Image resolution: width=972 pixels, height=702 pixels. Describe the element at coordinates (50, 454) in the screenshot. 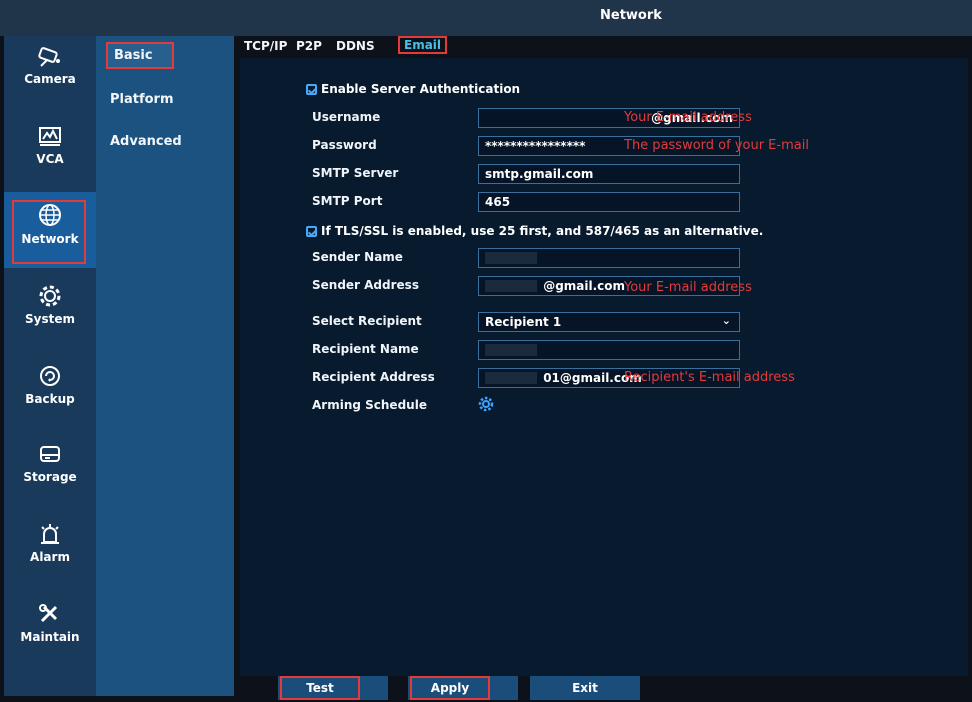

I see `storage-icon` at that location.